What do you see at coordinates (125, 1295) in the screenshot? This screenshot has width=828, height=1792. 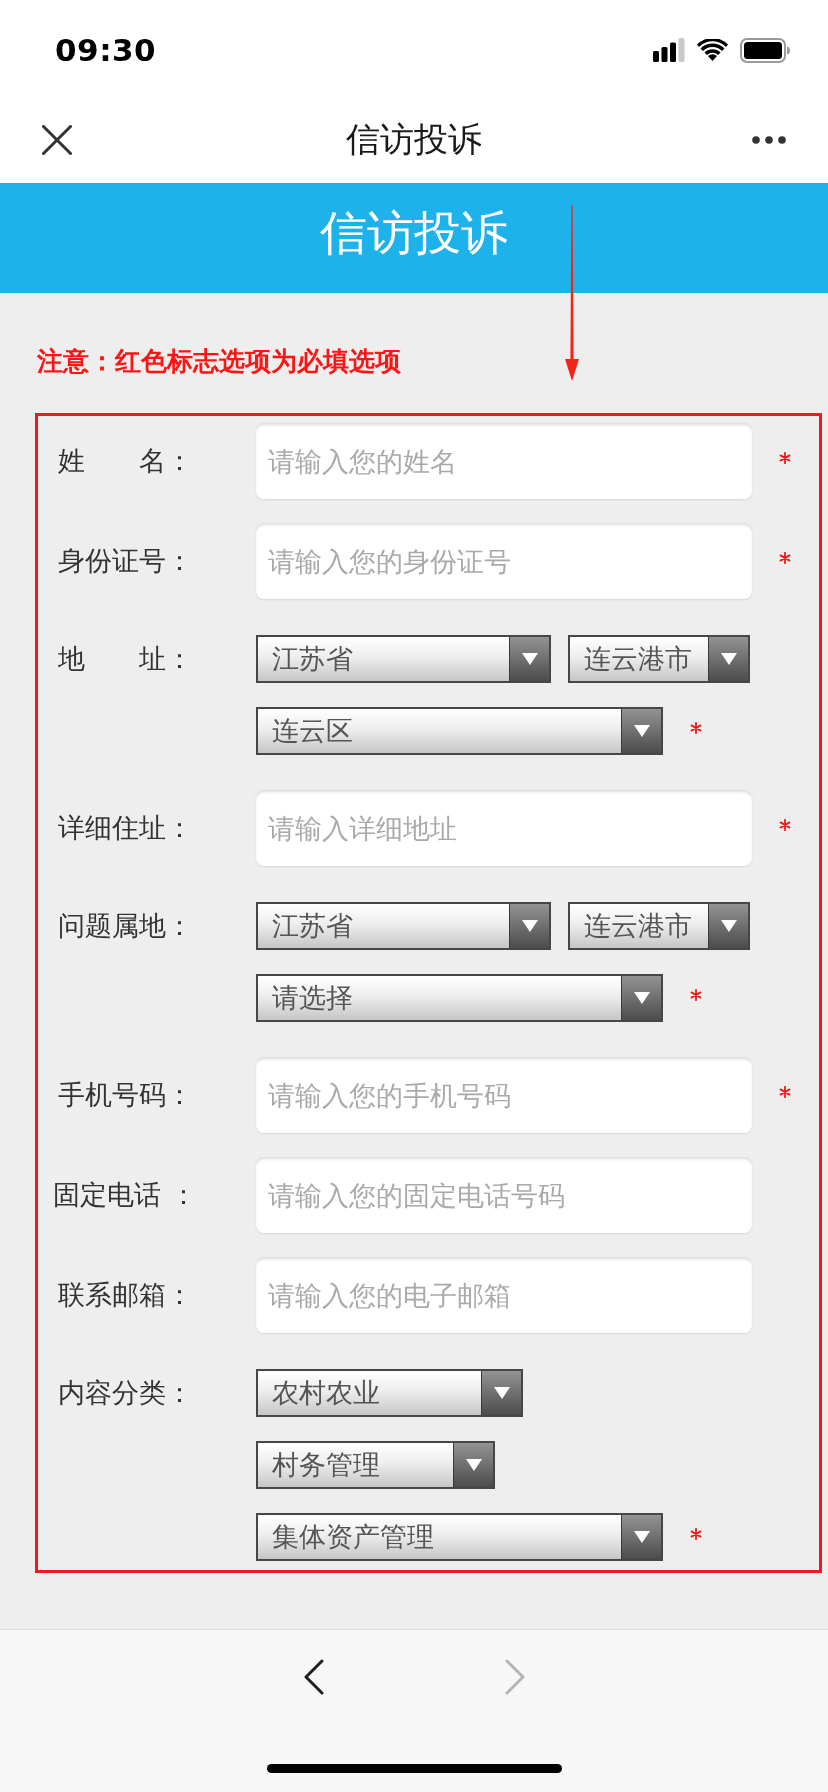 I see `field-label: 联系邮箱：` at bounding box center [125, 1295].